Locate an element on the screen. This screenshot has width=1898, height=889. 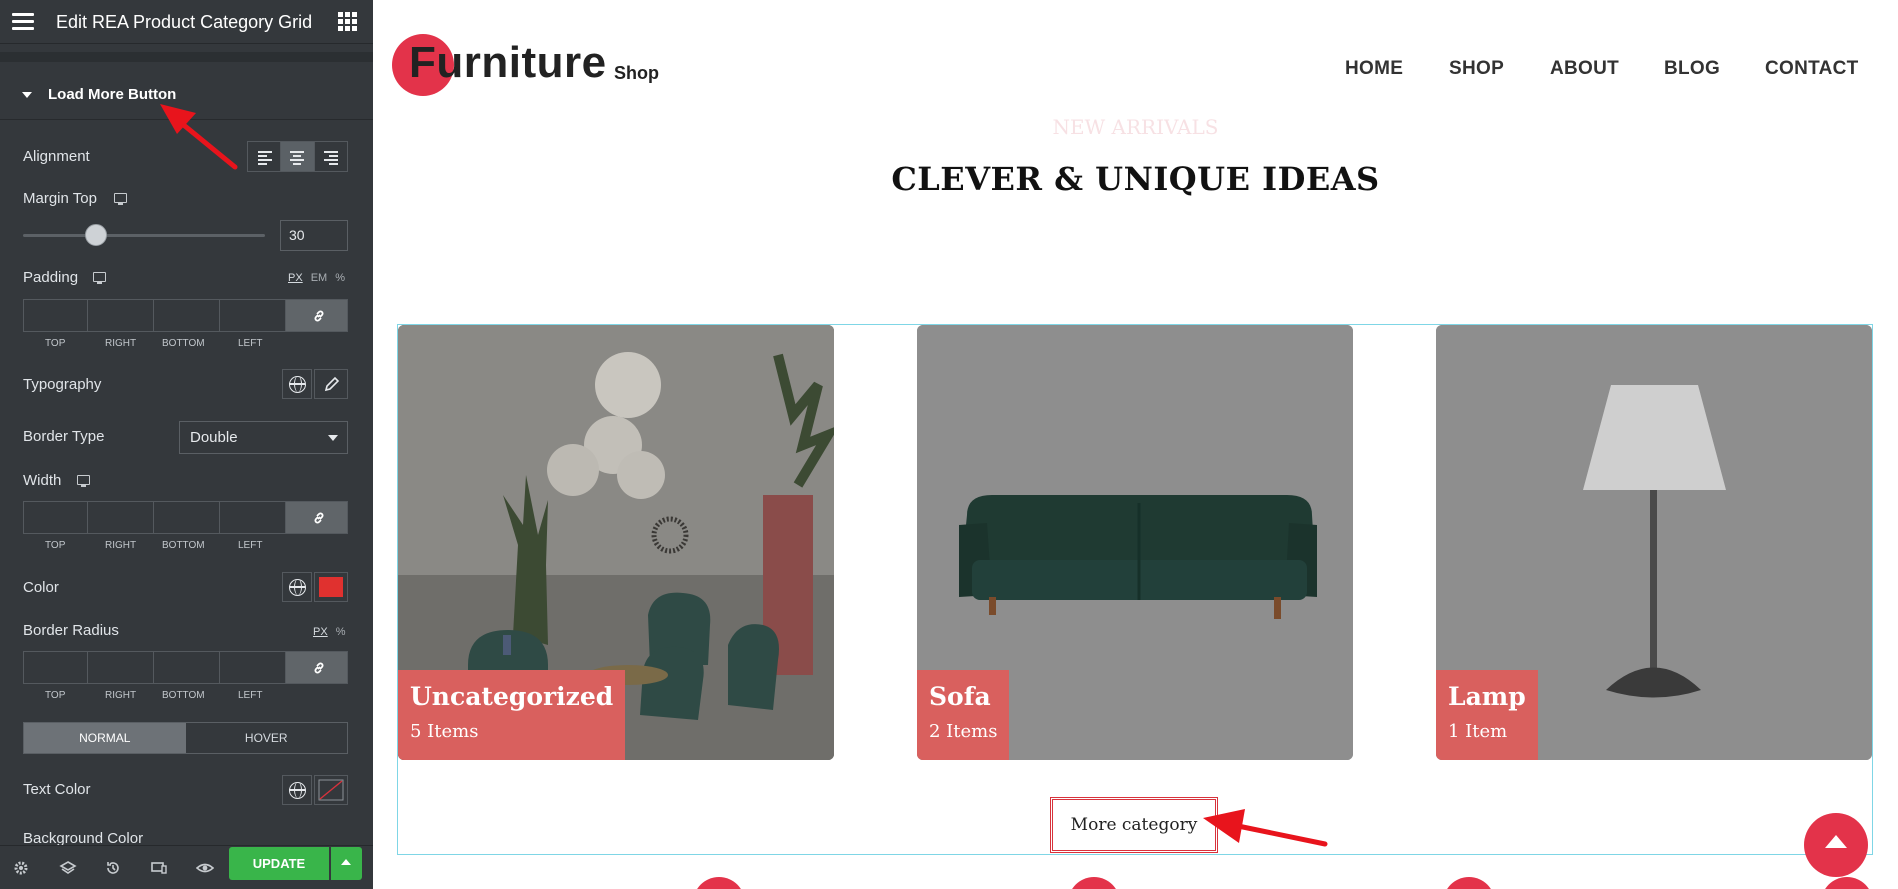
logo-text: Furniture is located at coordinates (508, 63).